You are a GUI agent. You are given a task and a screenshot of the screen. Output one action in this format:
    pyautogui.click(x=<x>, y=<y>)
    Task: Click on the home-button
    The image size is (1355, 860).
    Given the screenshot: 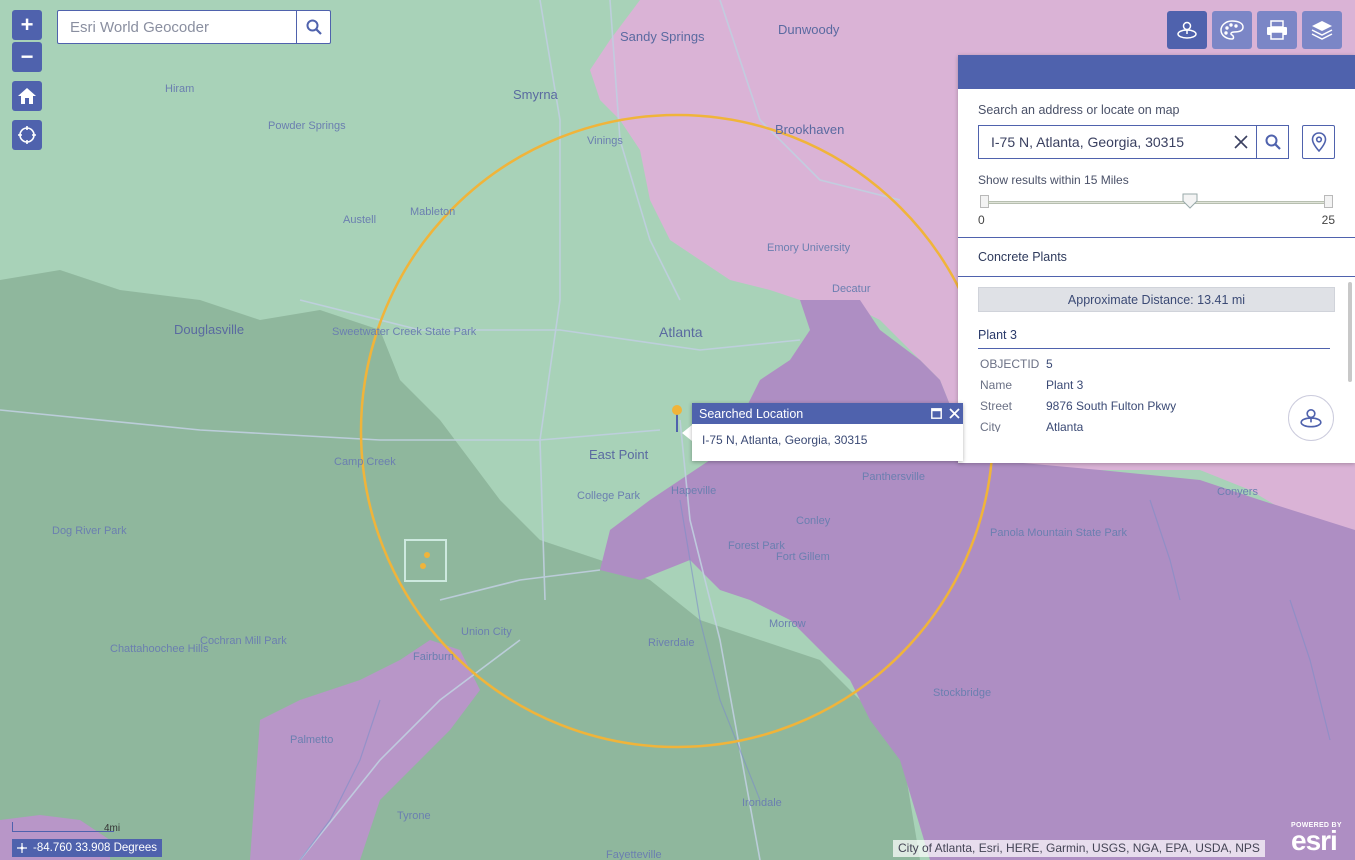 What is the action you would take?
    pyautogui.click(x=27, y=96)
    